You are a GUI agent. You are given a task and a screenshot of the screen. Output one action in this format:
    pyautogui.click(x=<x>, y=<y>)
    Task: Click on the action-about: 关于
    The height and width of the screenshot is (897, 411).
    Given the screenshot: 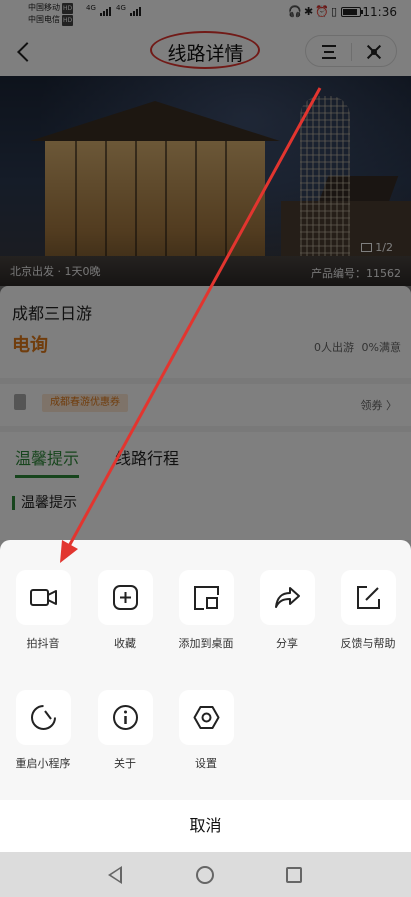 What is the action you would take?
    pyautogui.click(x=125, y=730)
    